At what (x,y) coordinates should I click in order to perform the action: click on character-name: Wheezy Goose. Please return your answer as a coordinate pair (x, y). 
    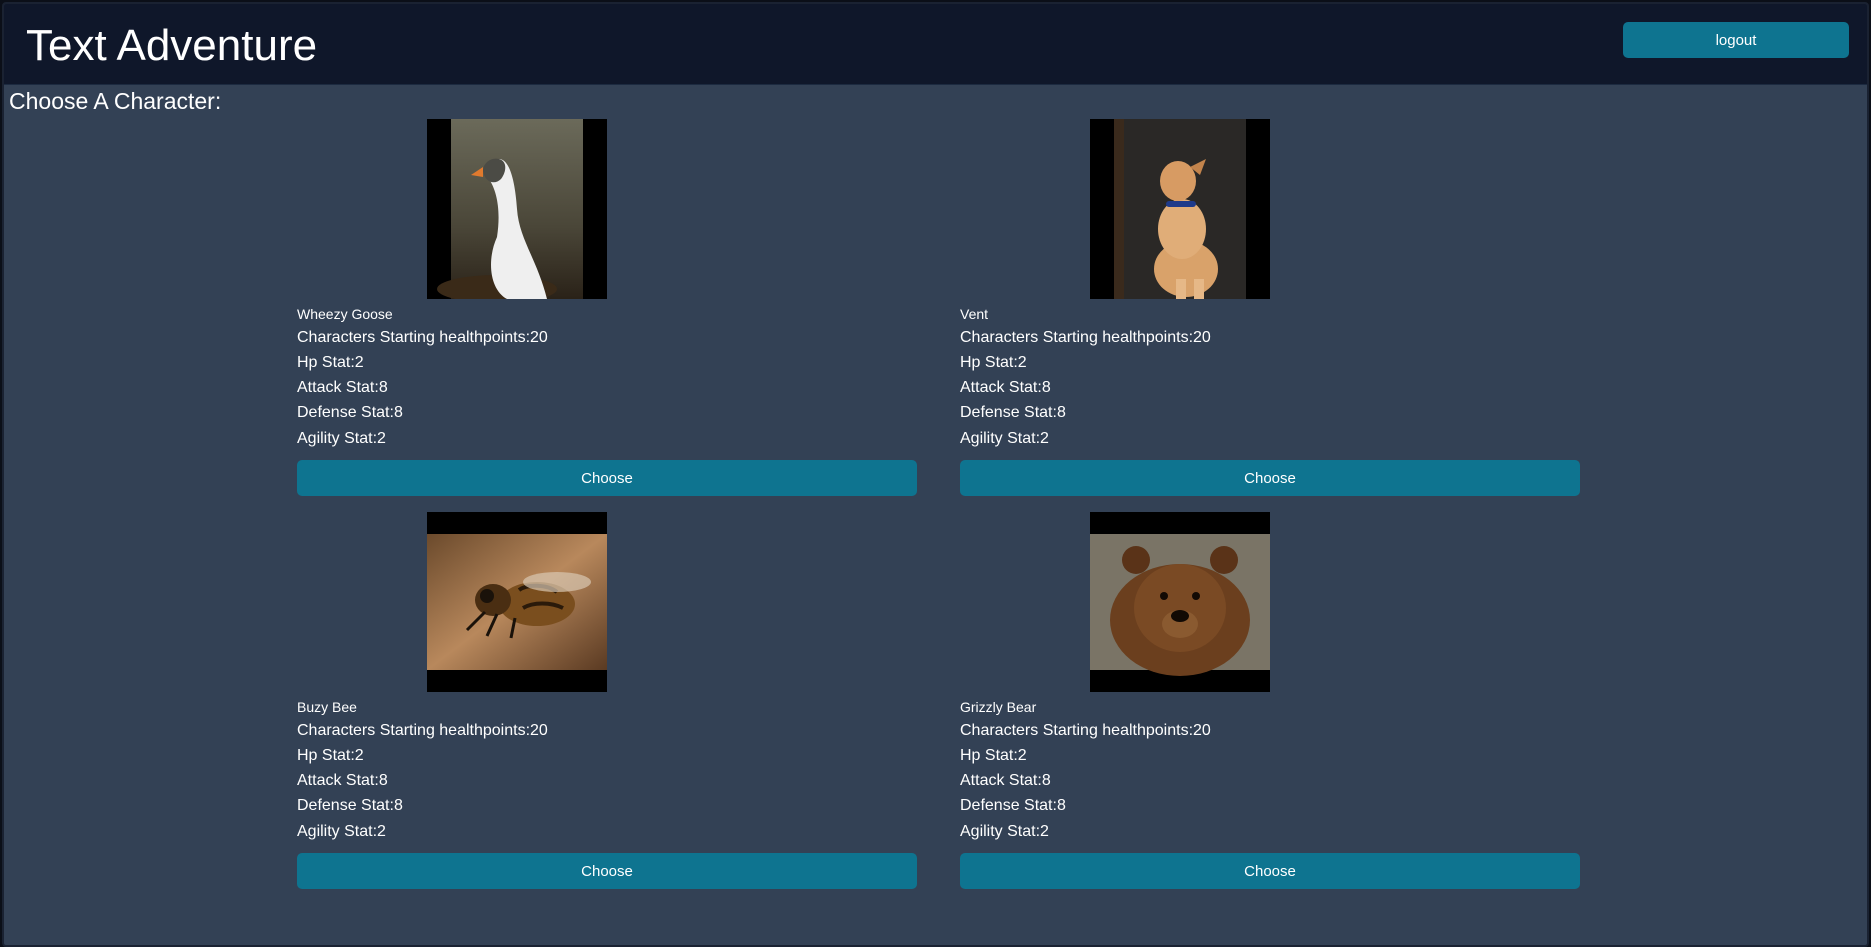
    Looking at the image, I should click on (345, 314).